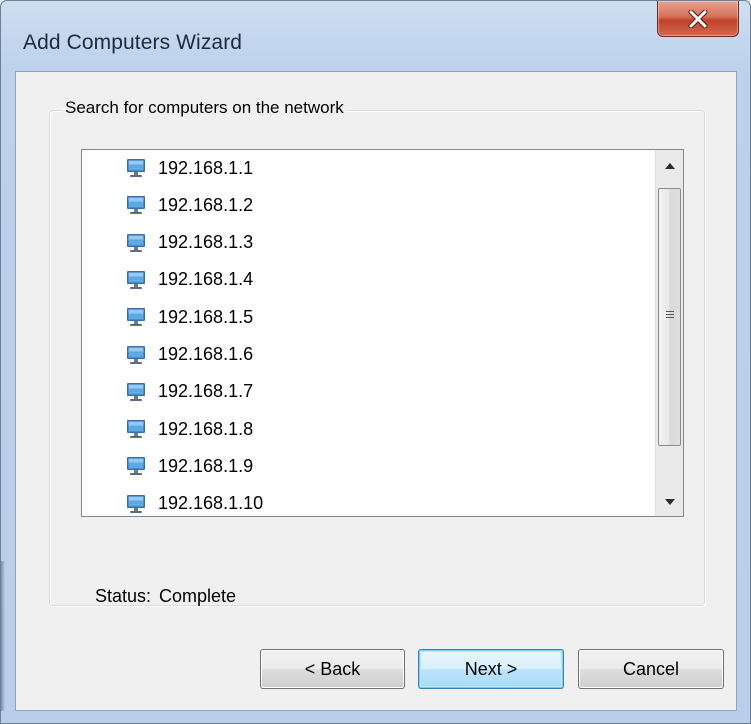  Describe the element at coordinates (376, 317) in the screenshot. I see `computer-list-item: 192.168.1.5` at that location.